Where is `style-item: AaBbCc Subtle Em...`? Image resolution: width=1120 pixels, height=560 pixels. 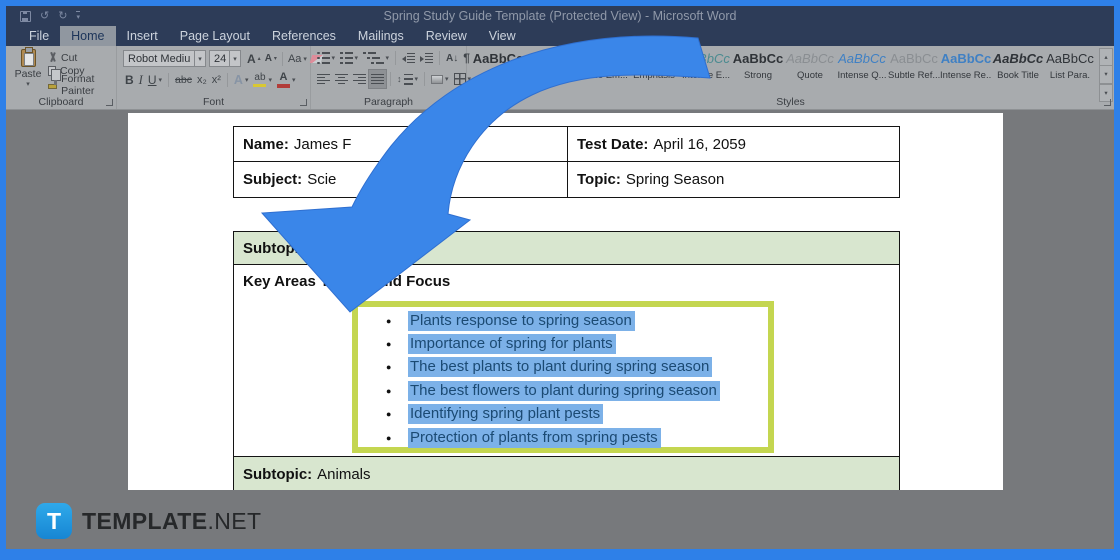
style-item: AaBbCc Subtle Em... is located at coordinates (602, 69).